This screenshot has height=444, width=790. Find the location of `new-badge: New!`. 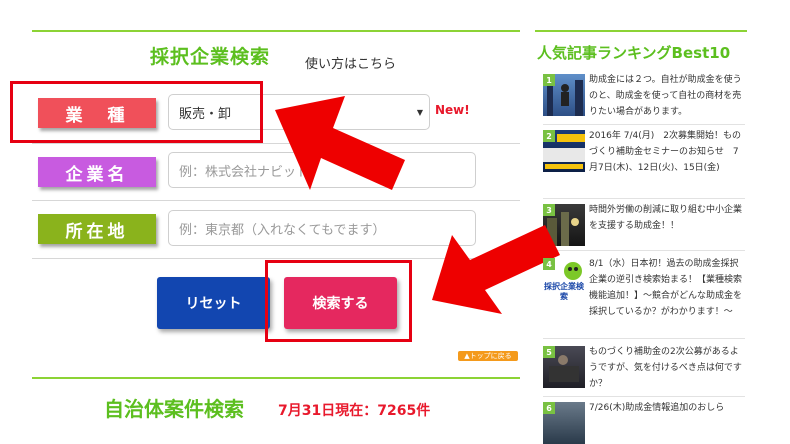

new-badge: New! is located at coordinates (452, 110).